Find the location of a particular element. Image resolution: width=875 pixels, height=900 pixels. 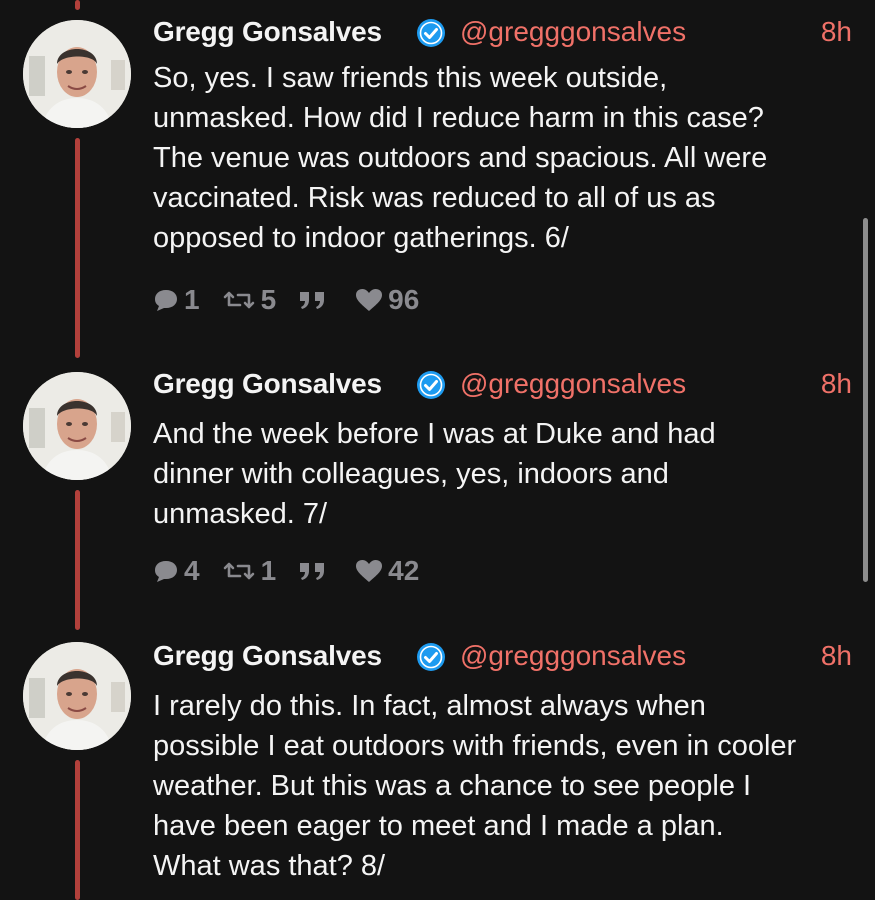

reply-count: 4 is located at coordinates (192, 570).